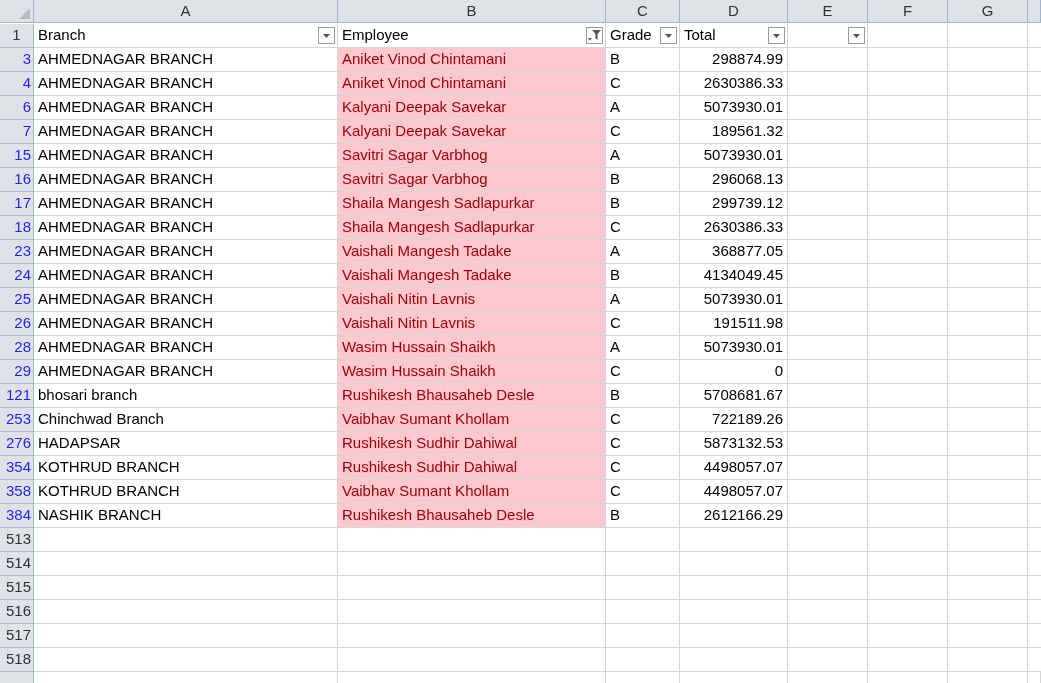  What do you see at coordinates (17, 396) in the screenshot?
I see `row-header: 121` at bounding box center [17, 396].